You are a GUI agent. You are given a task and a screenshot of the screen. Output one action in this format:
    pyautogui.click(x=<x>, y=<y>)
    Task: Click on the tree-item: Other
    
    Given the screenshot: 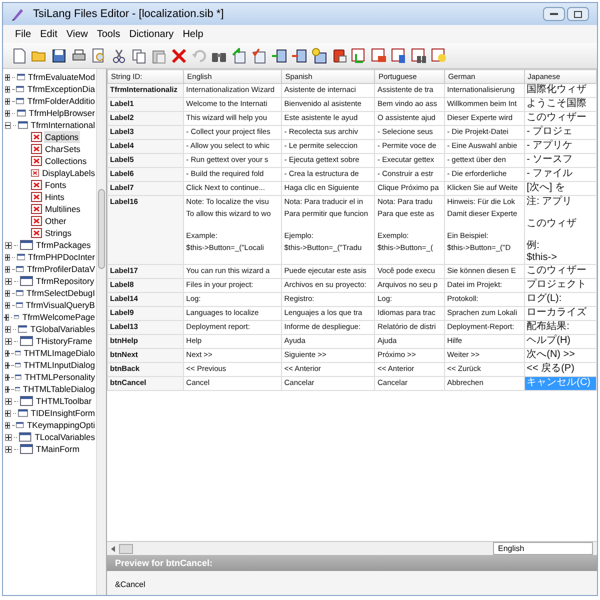 What is the action you would take?
    pyautogui.click(x=56, y=221)
    